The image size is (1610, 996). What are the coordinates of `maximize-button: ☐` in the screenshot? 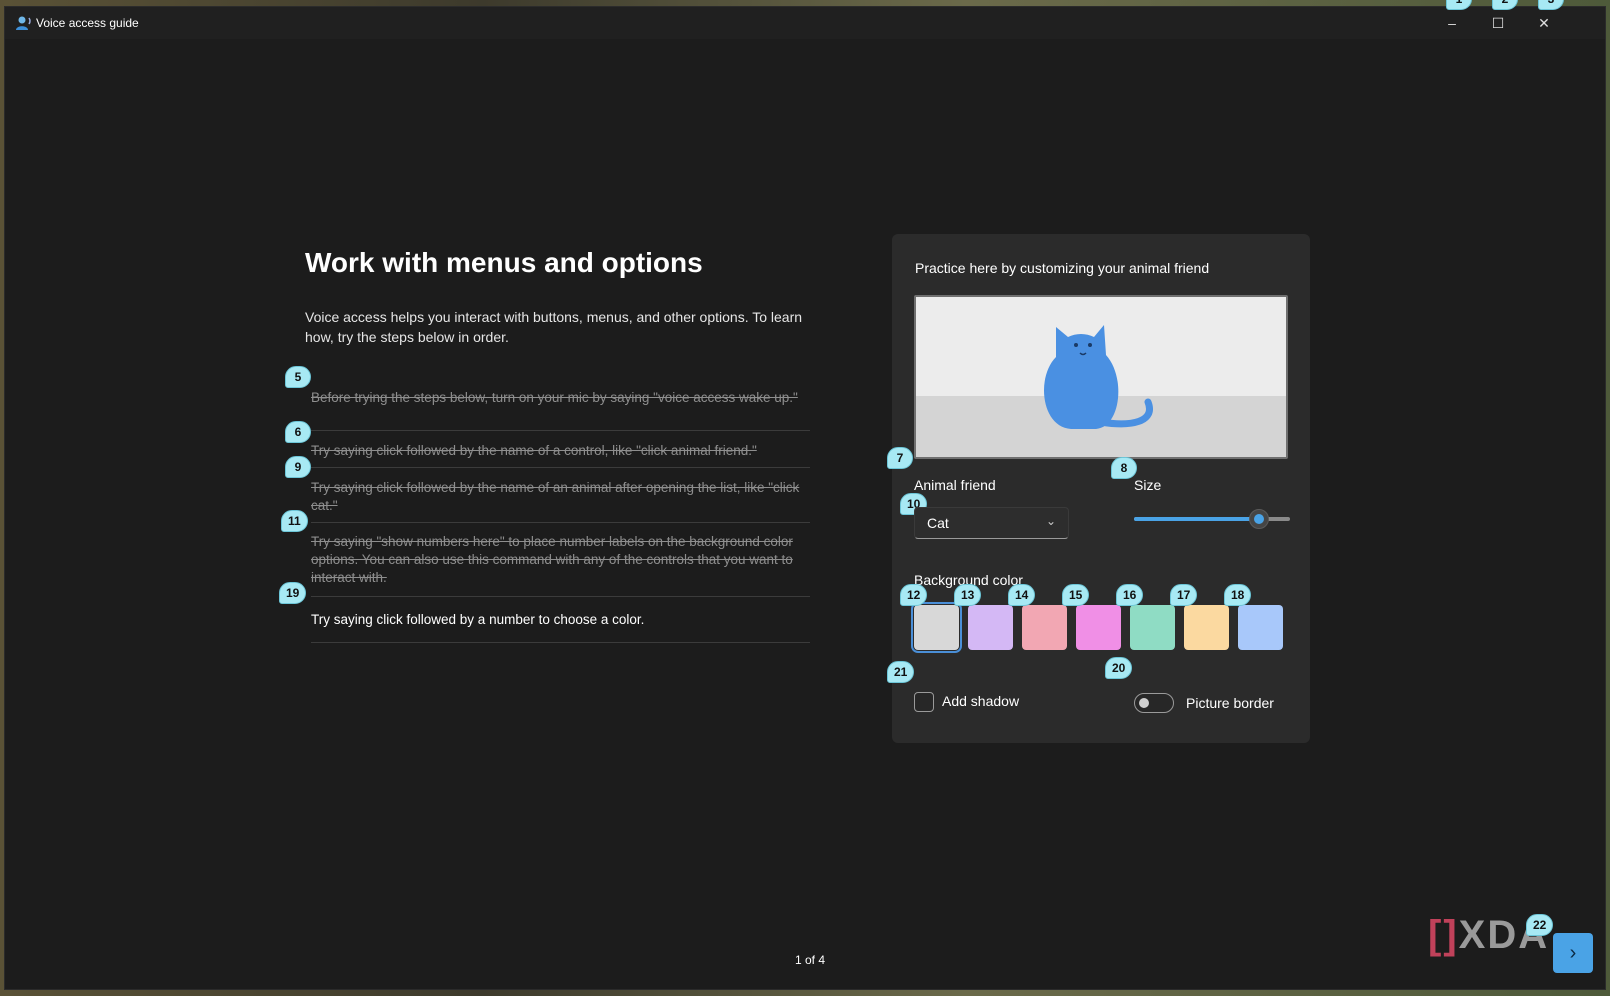 It's located at (1498, 23).